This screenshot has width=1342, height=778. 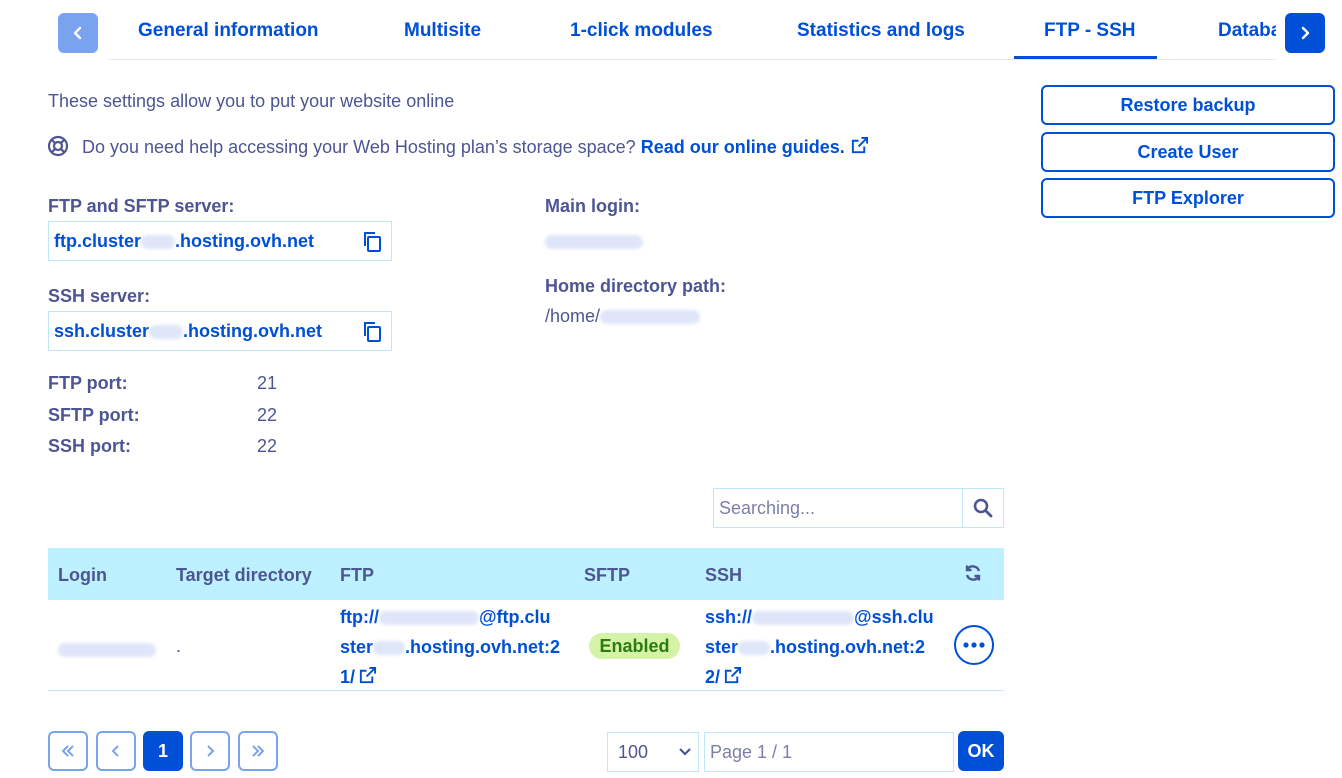 What do you see at coordinates (653, 752) in the screenshot?
I see `page-size-select: 100` at bounding box center [653, 752].